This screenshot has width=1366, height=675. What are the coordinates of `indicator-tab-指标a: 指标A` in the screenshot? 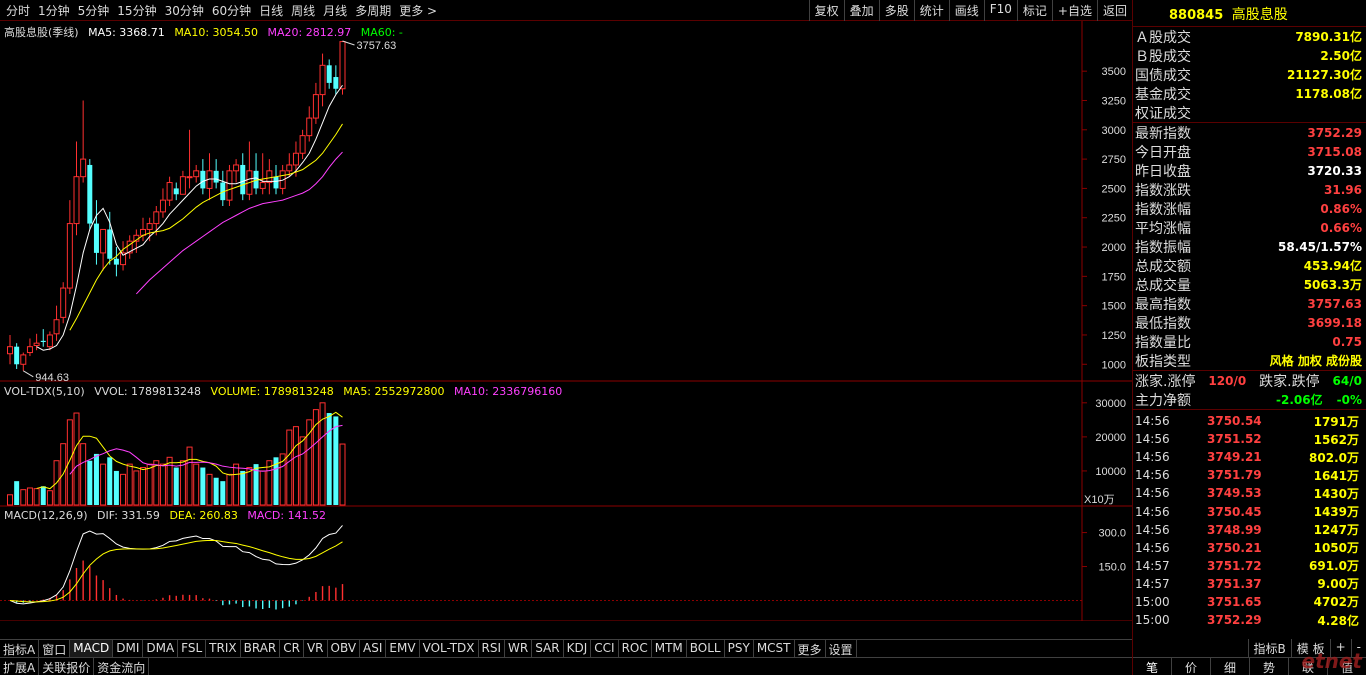 It's located at (20, 649).